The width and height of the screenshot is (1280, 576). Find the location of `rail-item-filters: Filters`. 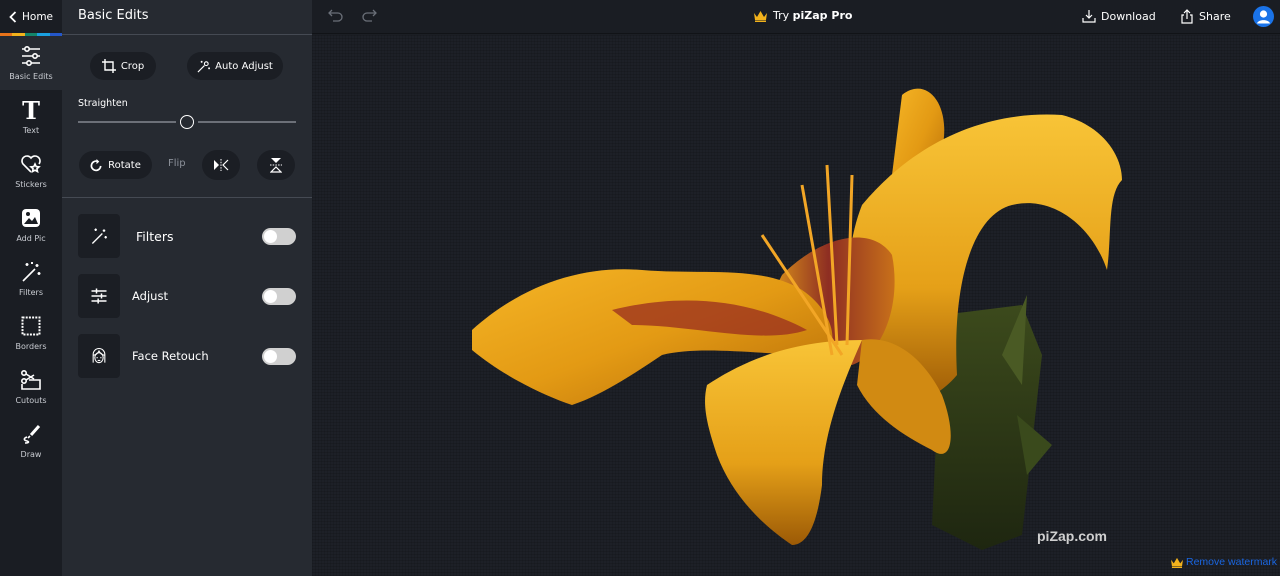

rail-item-filters: Filters is located at coordinates (31, 279).